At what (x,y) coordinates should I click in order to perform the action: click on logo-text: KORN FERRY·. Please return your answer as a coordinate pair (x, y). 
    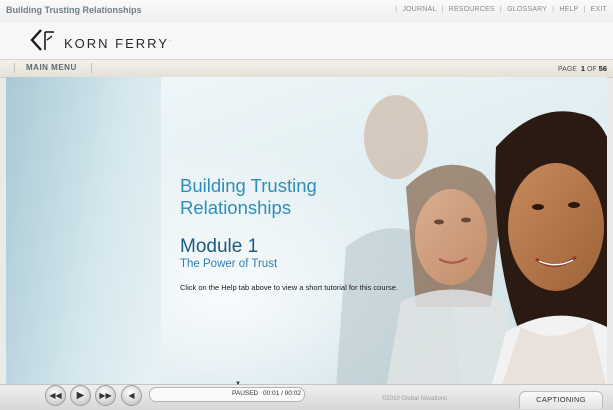
    Looking at the image, I should click on (117, 43).